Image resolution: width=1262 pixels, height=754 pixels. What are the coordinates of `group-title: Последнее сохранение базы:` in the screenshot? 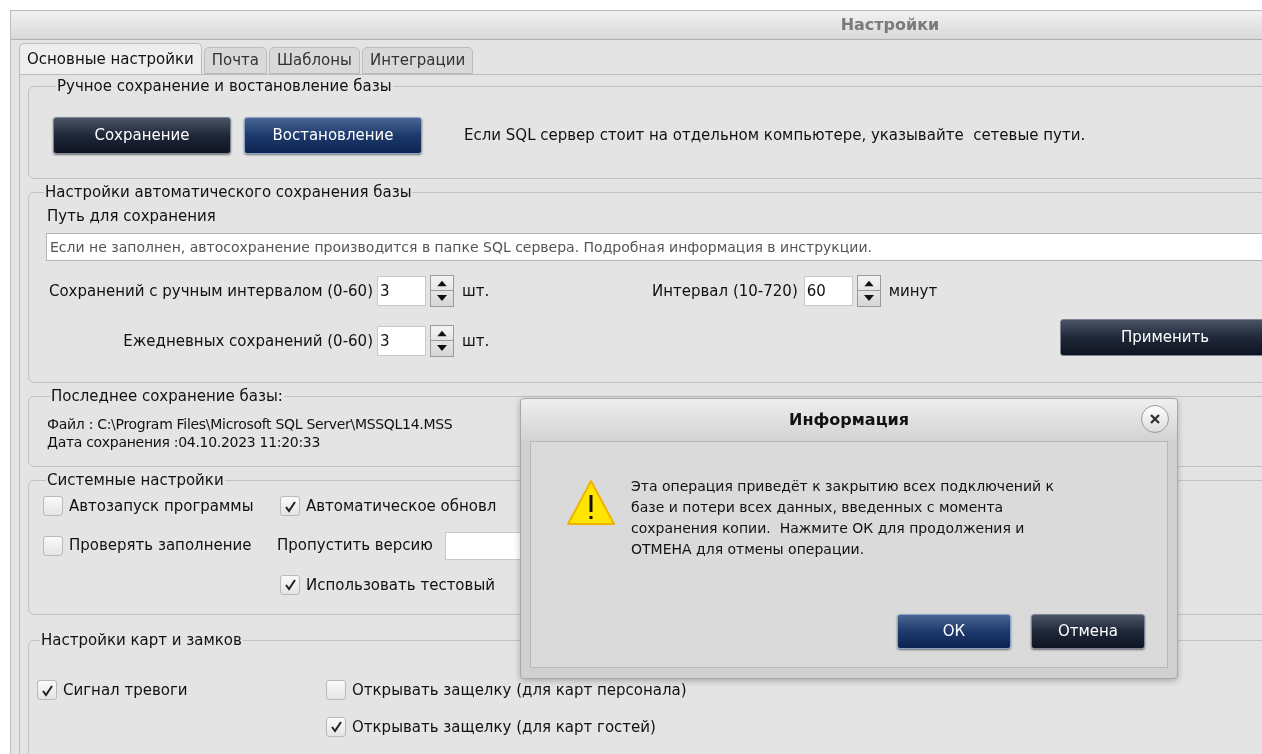 It's located at (167, 396).